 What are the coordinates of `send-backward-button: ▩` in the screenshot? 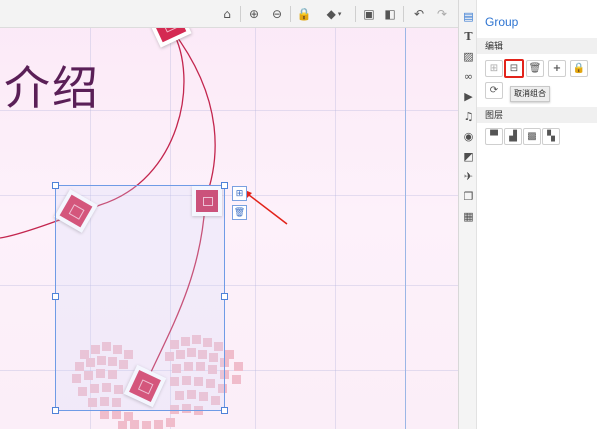 It's located at (532, 136).